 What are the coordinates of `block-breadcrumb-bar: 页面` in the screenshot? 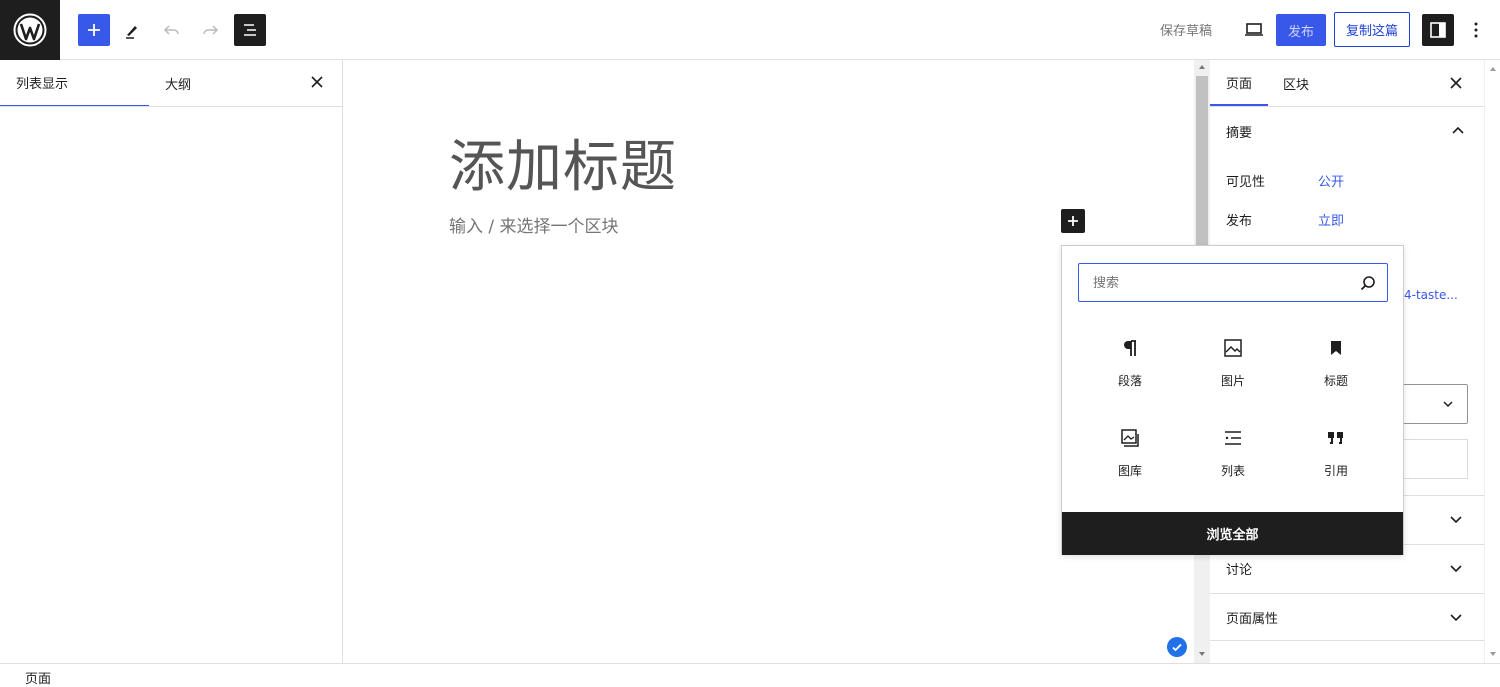 It's located at (750, 675).